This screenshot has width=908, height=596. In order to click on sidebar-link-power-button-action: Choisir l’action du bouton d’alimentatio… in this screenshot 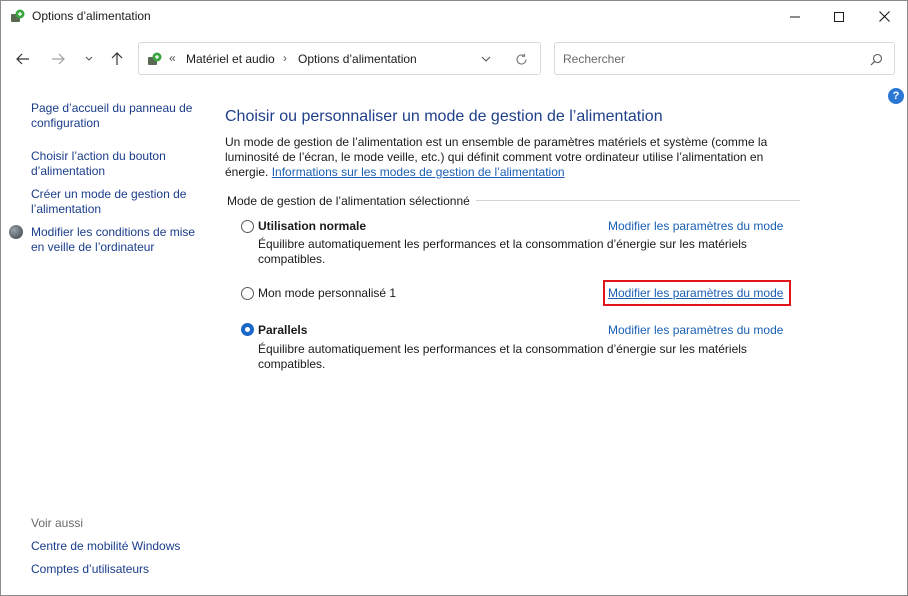, I will do `click(118, 164)`.